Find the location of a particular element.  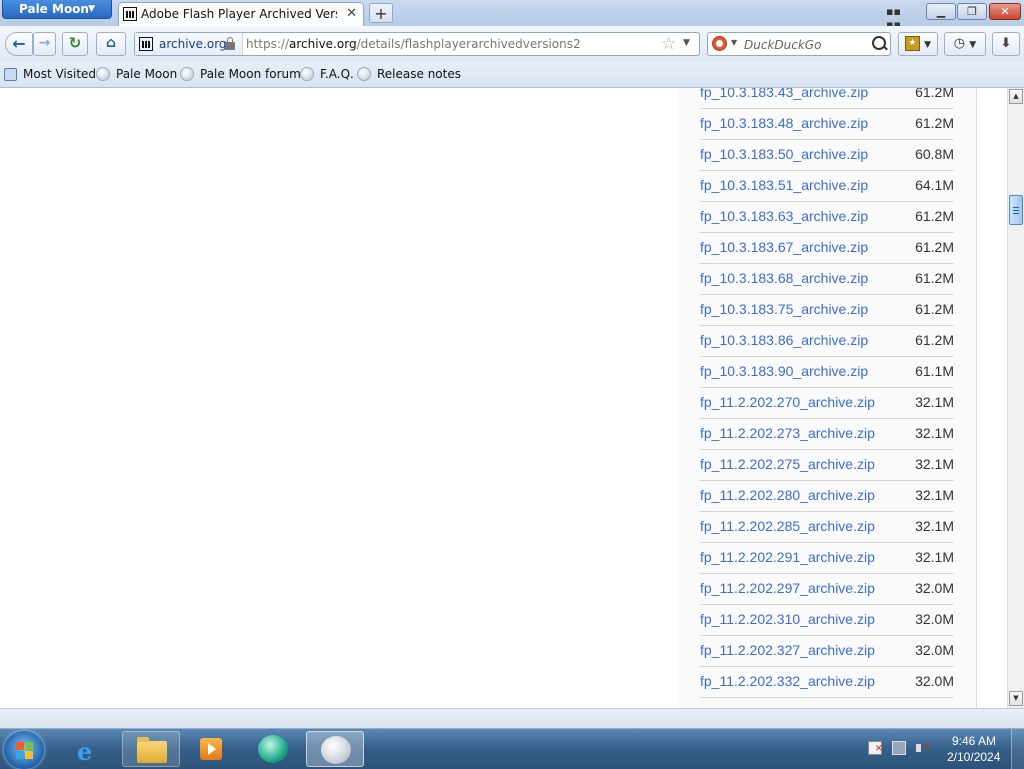

taskbar-media-player is located at coordinates (211, 749).